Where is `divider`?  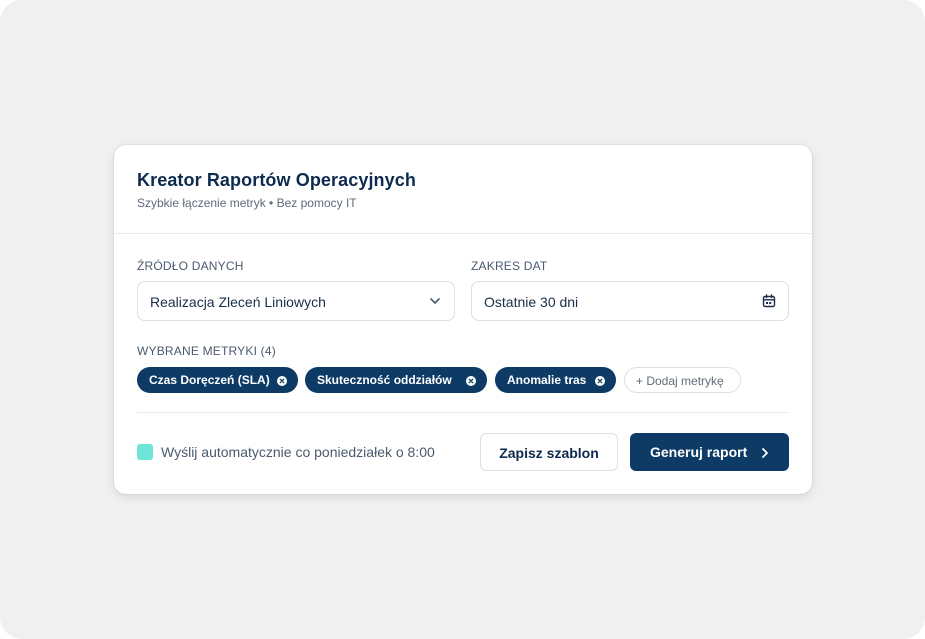 divider is located at coordinates (463, 412).